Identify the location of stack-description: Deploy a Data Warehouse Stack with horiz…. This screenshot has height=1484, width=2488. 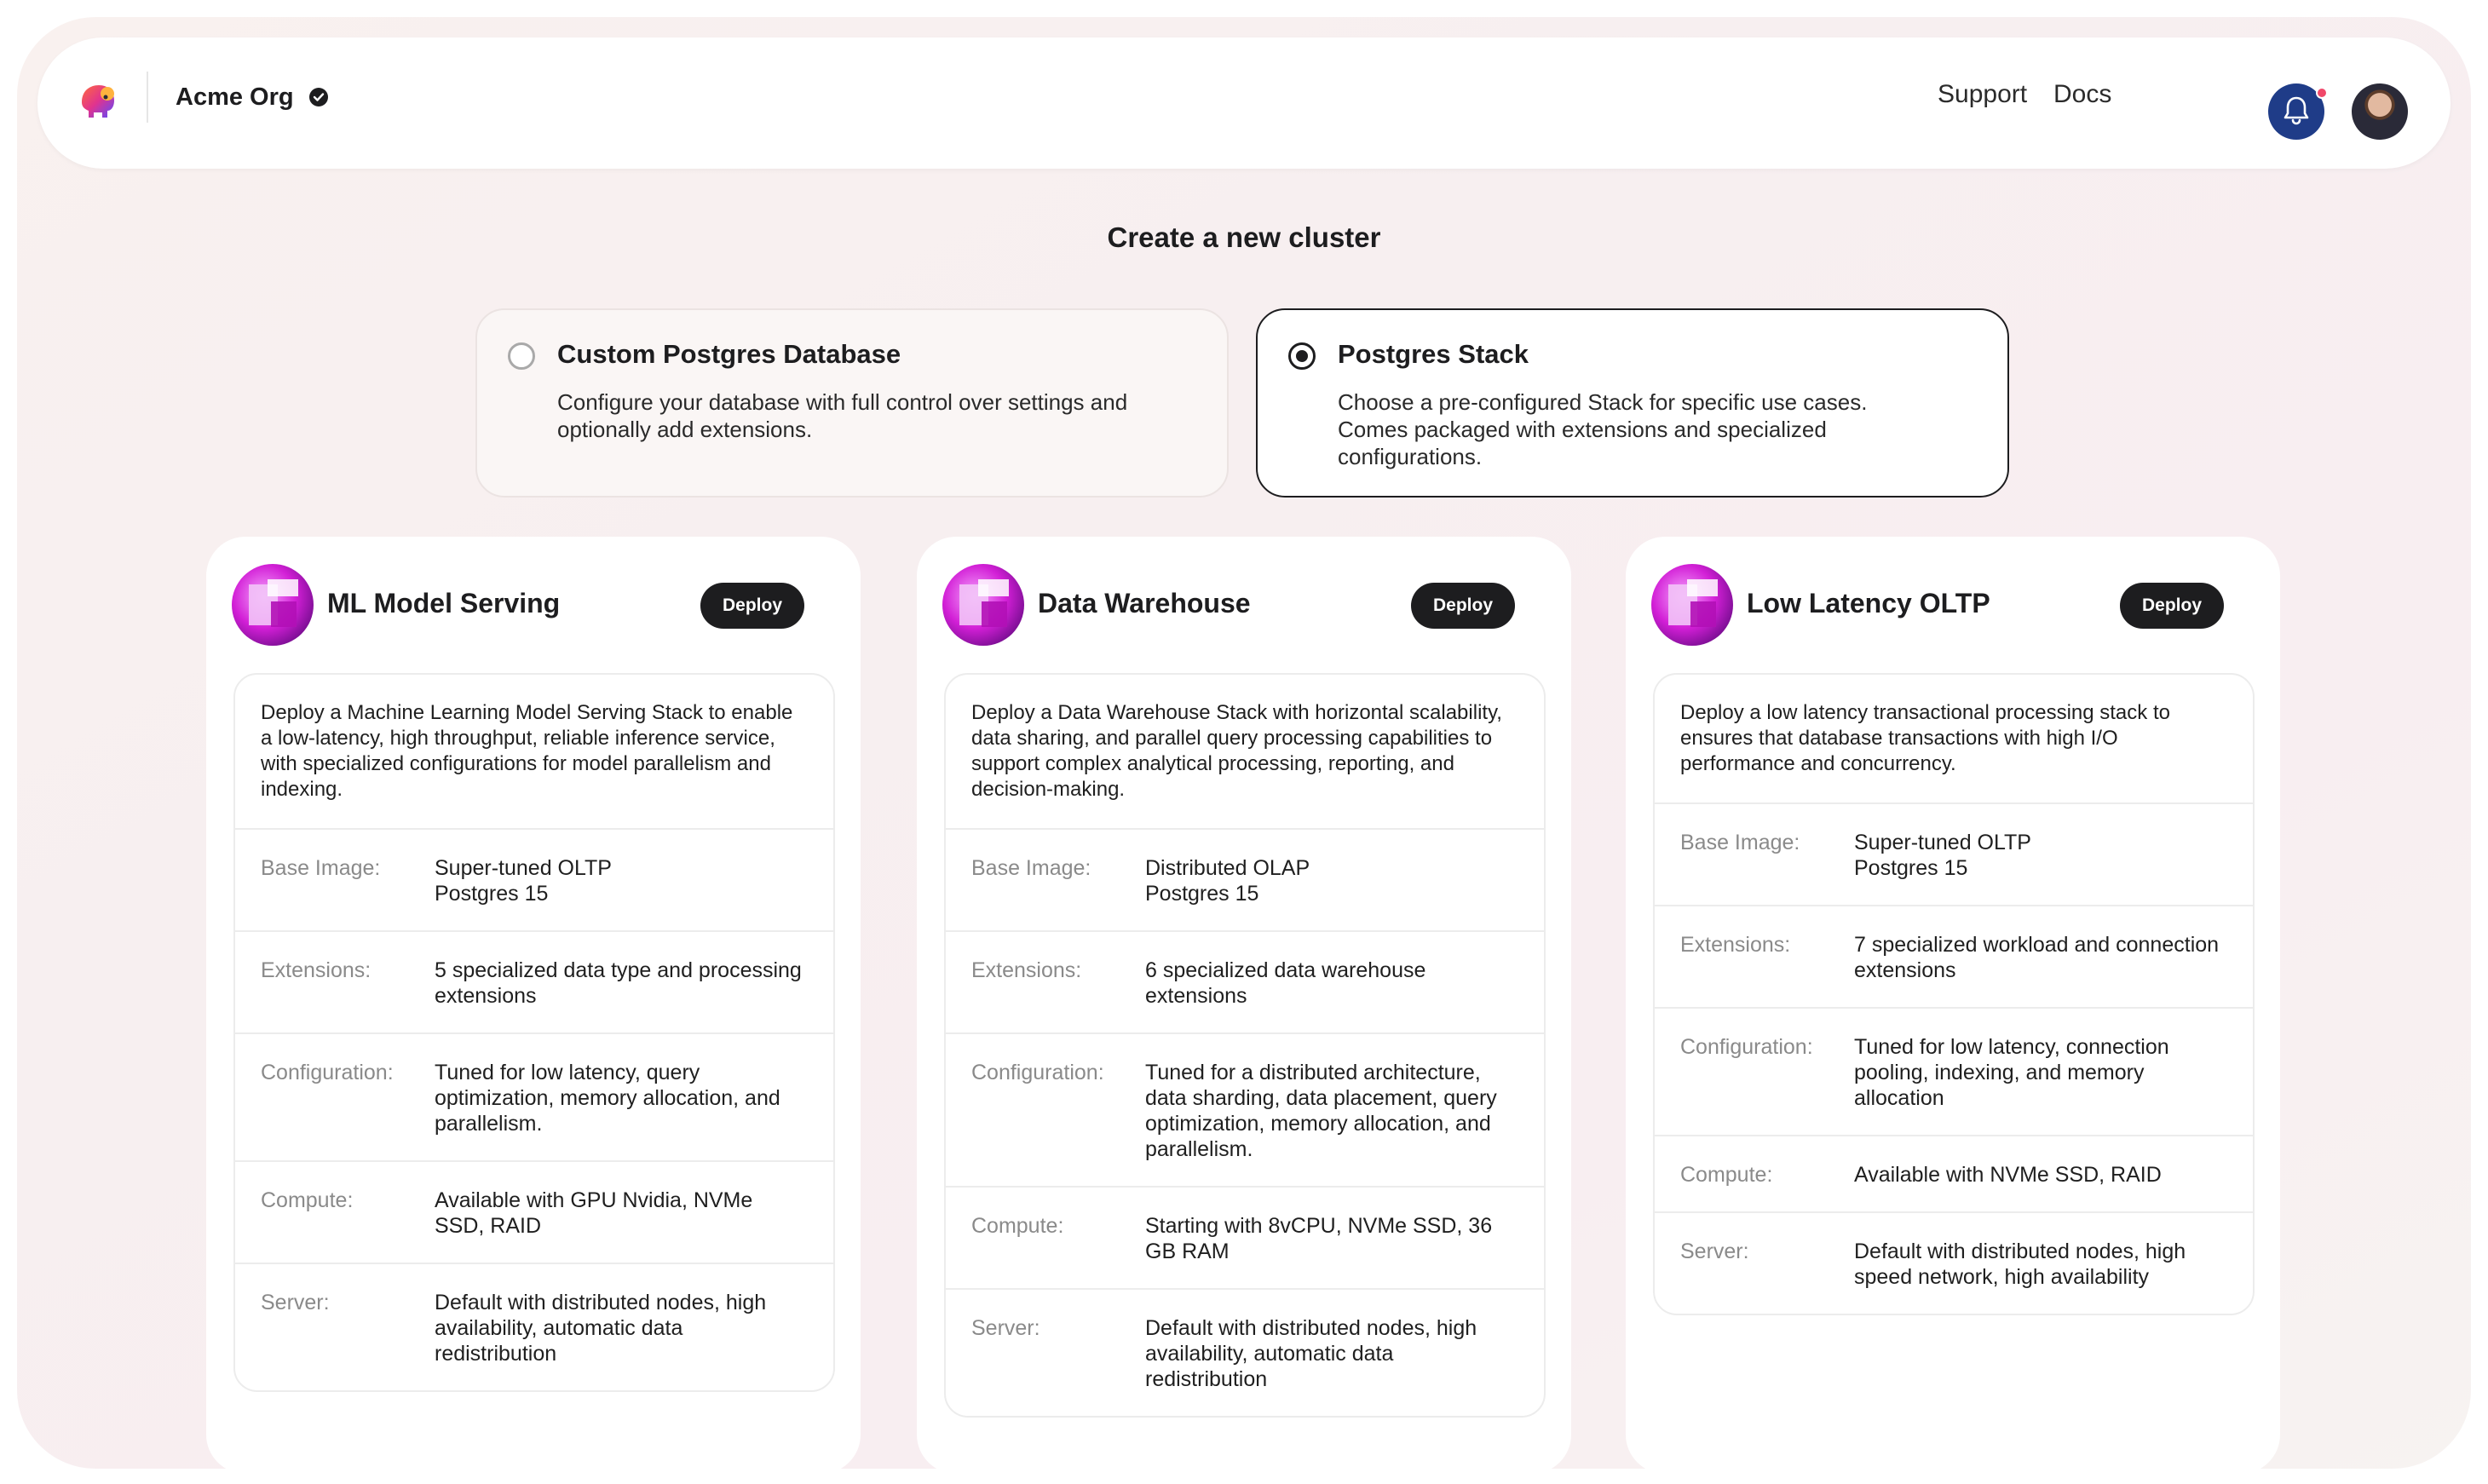
(1245, 752).